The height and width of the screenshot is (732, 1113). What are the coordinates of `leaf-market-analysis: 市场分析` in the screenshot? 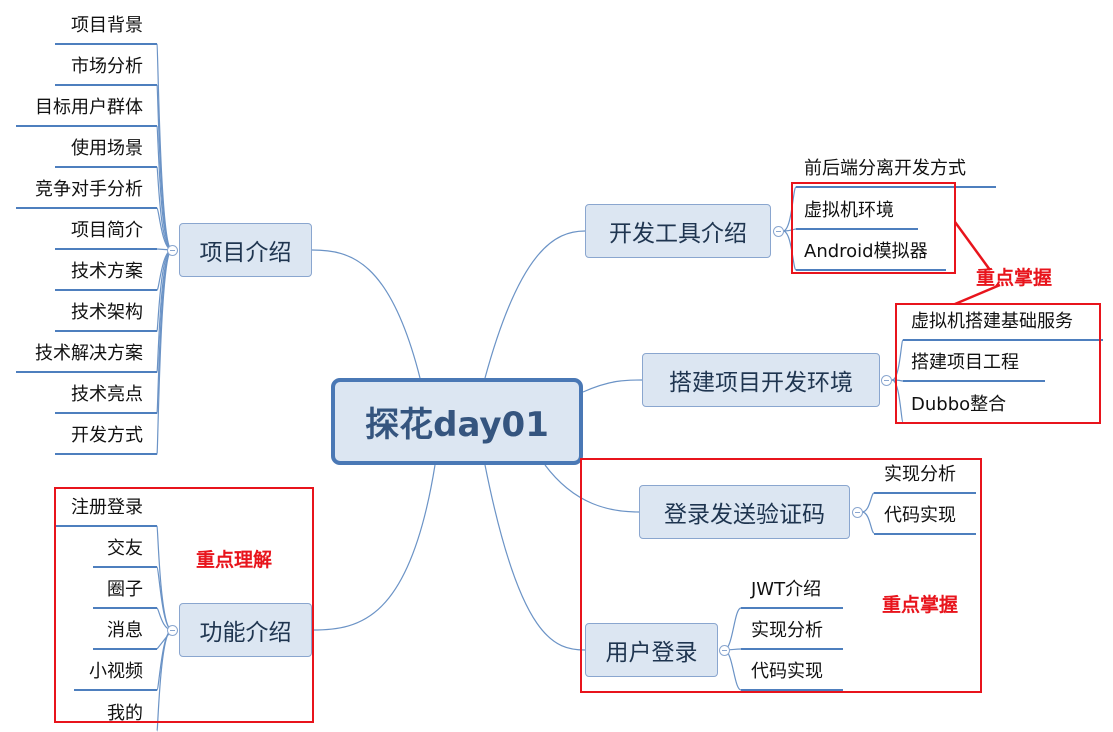 It's located at (106, 66).